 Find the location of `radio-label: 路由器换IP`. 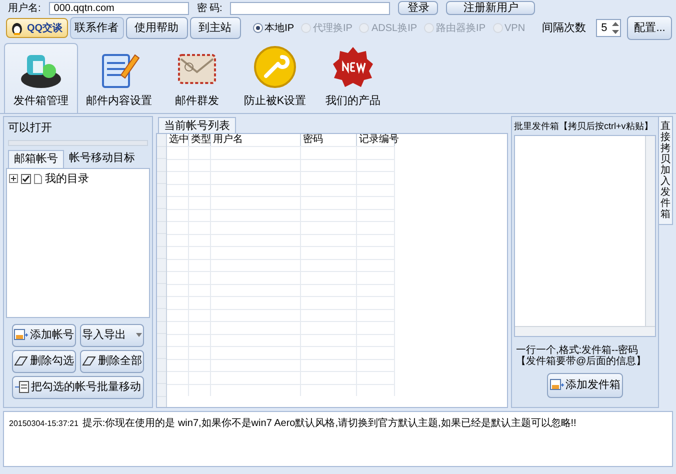

radio-label: 路由器换IP is located at coordinates (461, 29).